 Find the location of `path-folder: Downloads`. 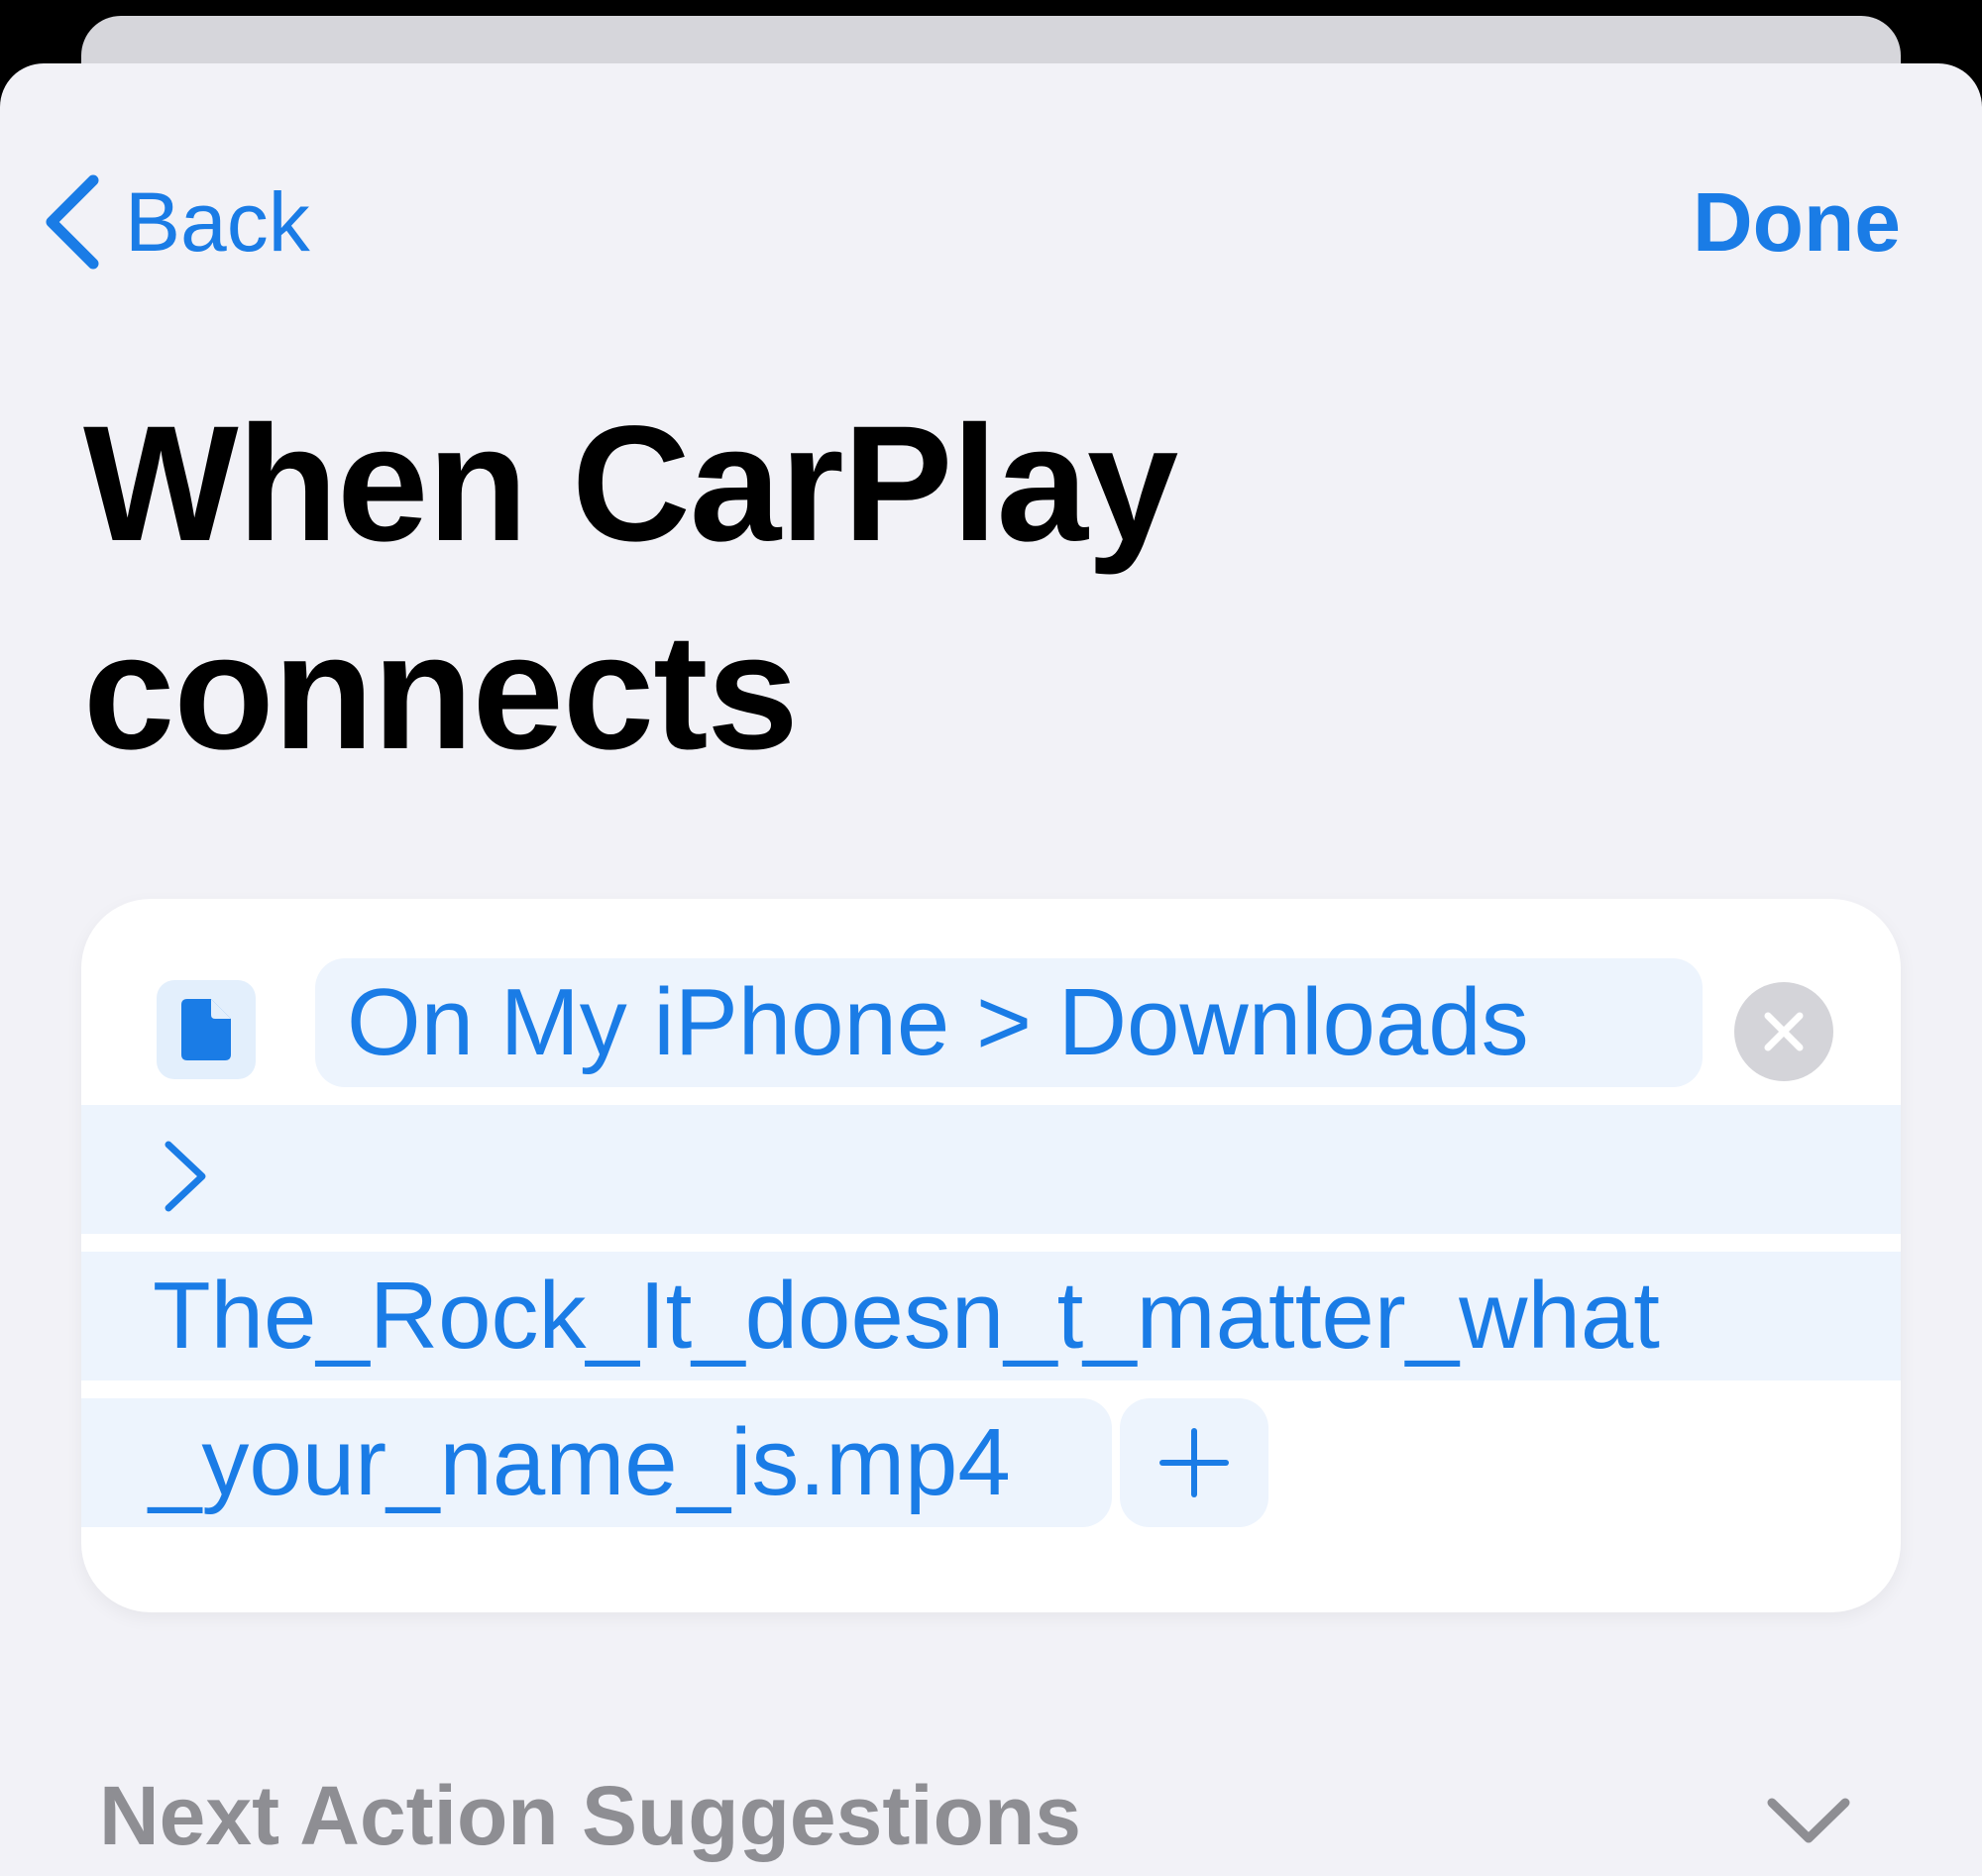

path-folder: Downloads is located at coordinates (1293, 1022).